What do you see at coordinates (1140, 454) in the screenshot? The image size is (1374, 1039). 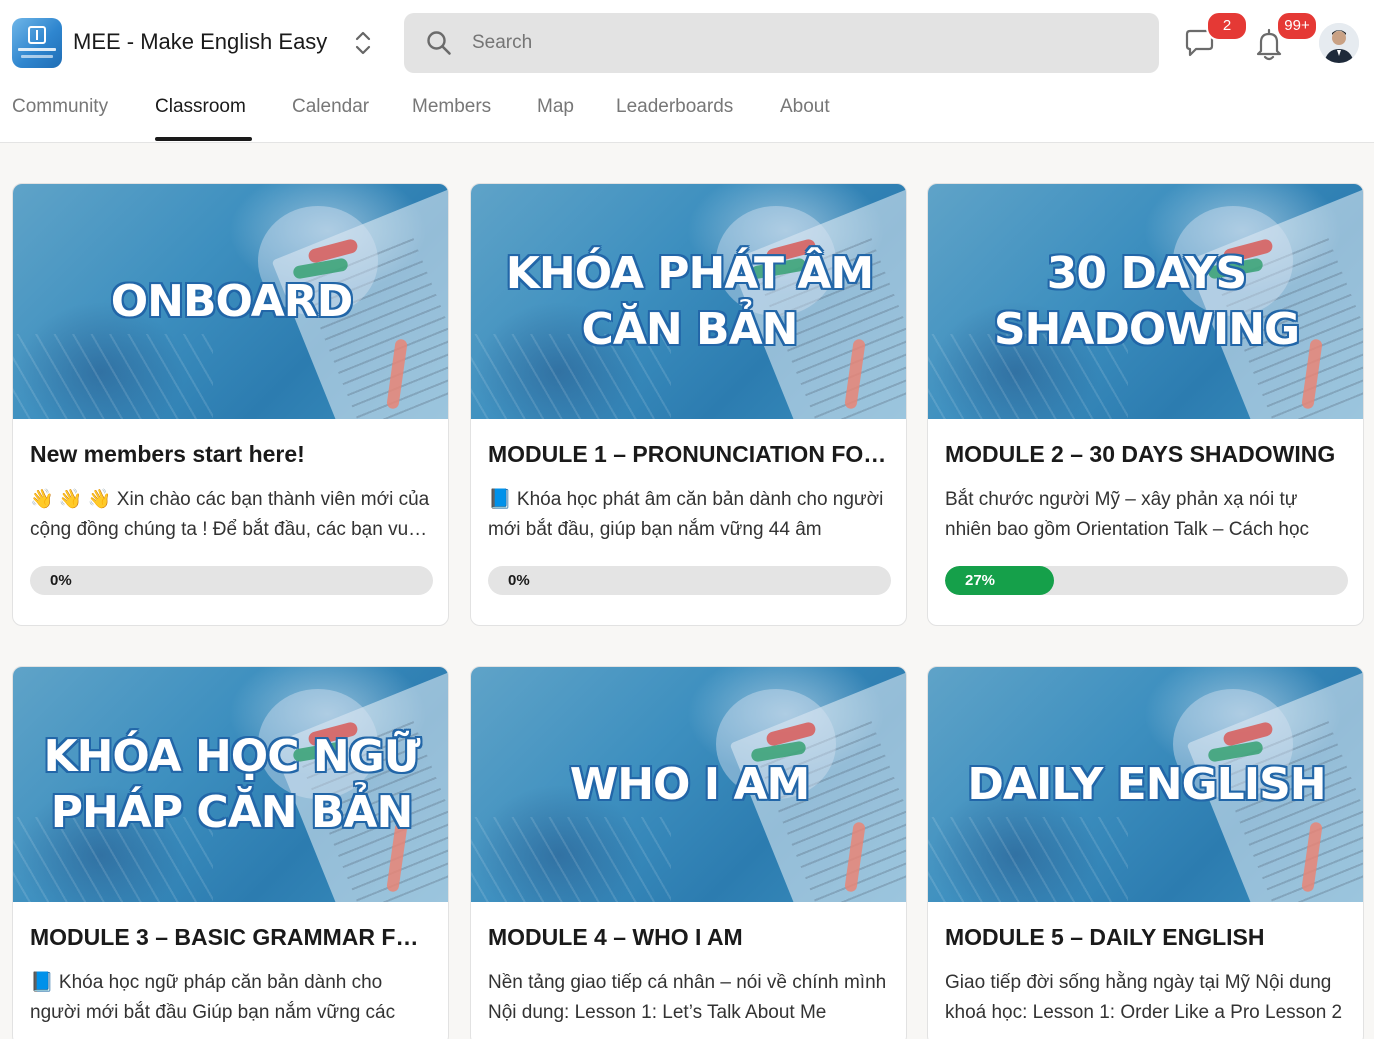 I see `course-title: MODULE 2 – 30 DAYS SHADOWING` at bounding box center [1140, 454].